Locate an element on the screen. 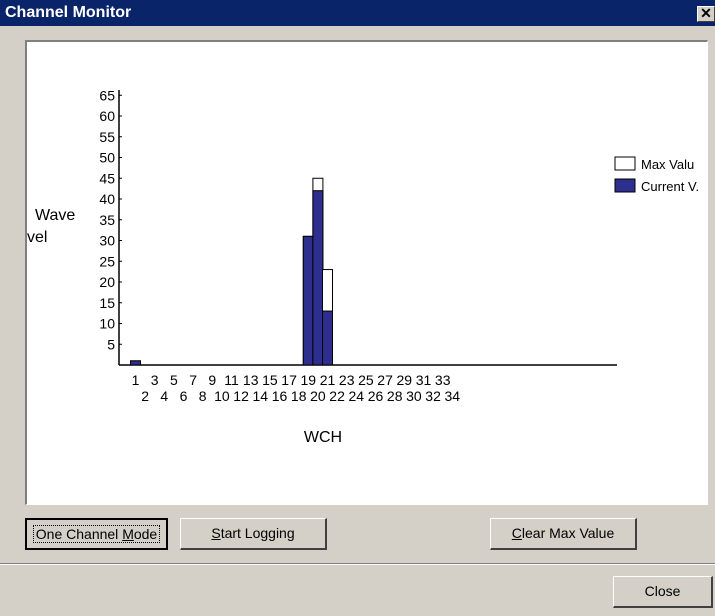  y-tick-label: 5 is located at coordinates (111, 344).